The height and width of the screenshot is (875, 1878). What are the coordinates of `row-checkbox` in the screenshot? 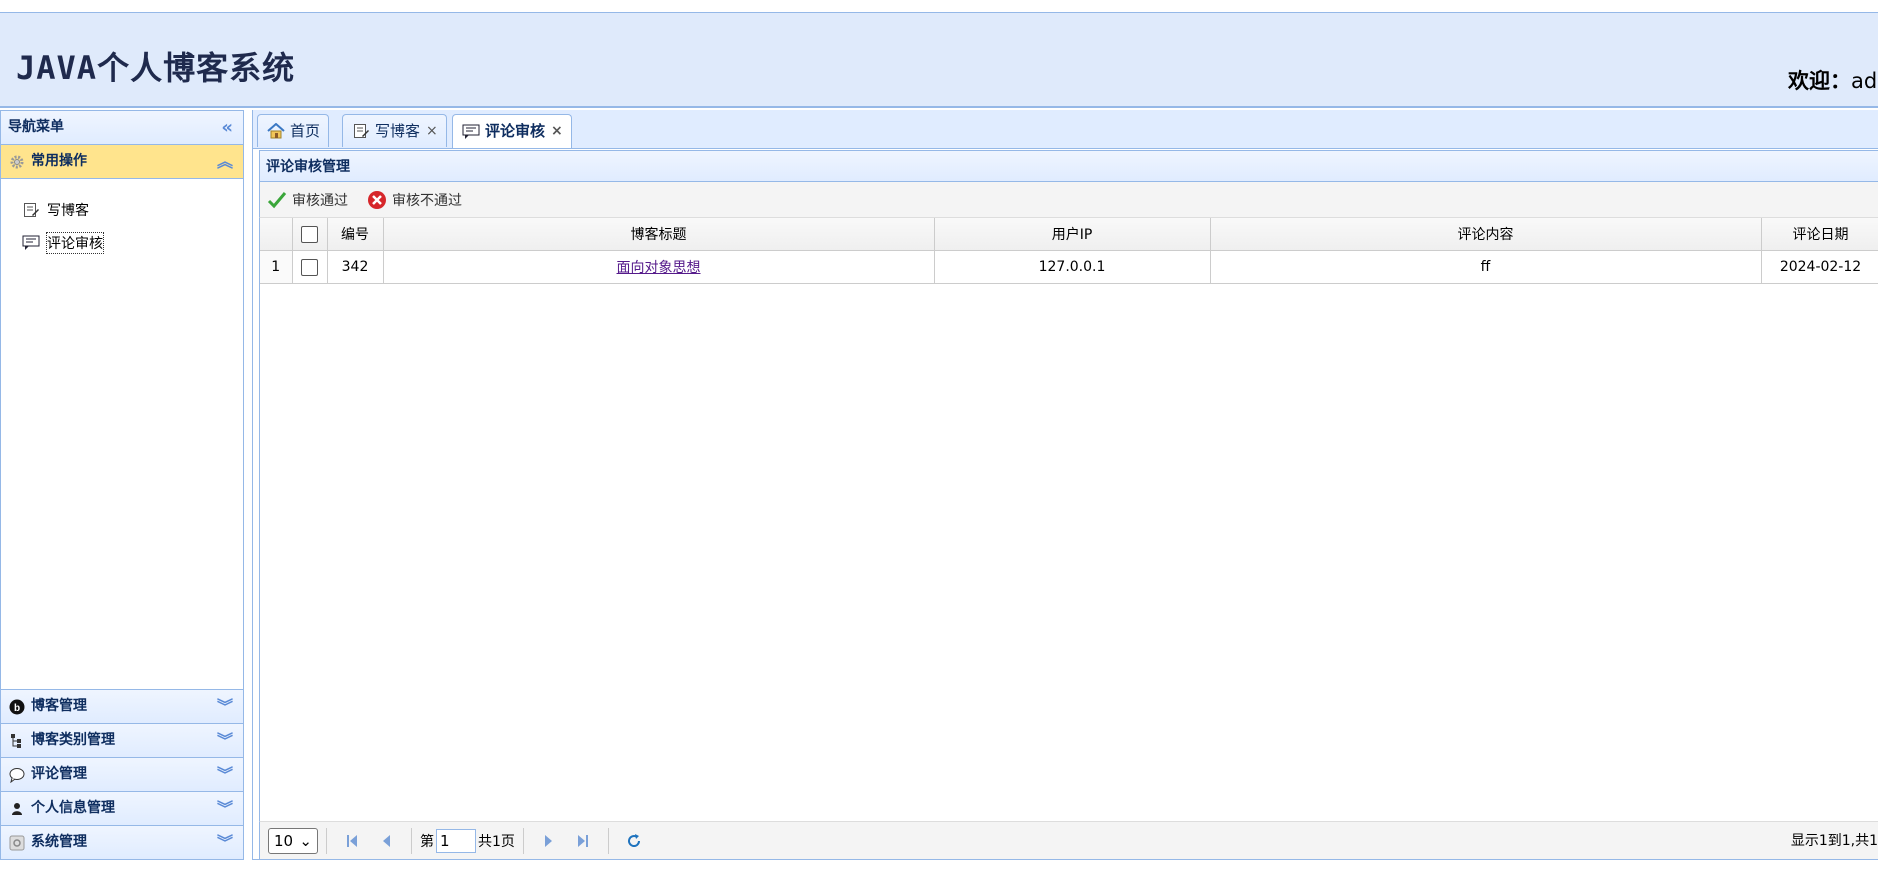 It's located at (309, 267).